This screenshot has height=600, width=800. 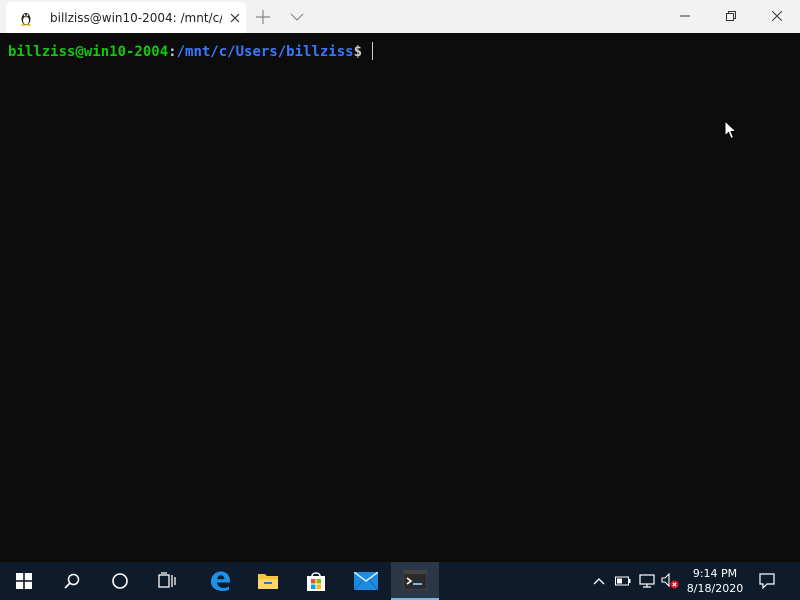 I want to click on mouse-pointer-icon, so click(x=731, y=130).